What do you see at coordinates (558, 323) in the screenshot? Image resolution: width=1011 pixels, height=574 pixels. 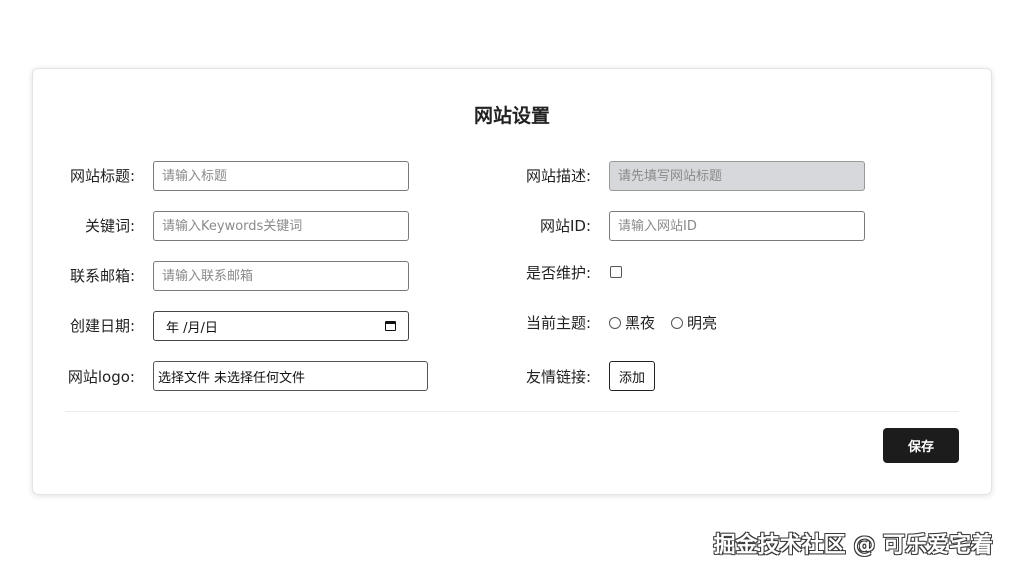 I see `theme-label: 当前主题:` at bounding box center [558, 323].